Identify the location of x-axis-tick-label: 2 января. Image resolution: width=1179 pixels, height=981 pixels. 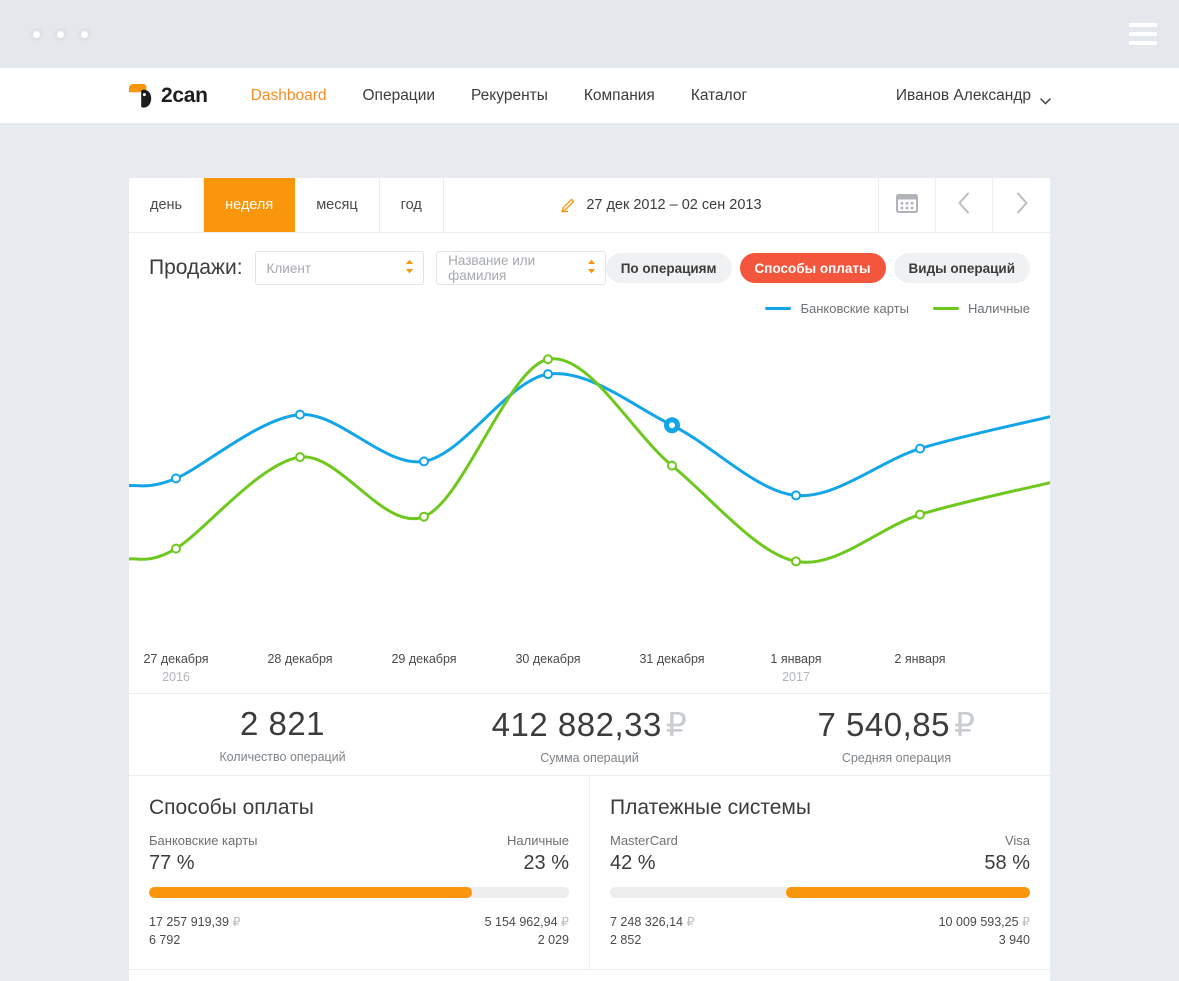
(920, 659).